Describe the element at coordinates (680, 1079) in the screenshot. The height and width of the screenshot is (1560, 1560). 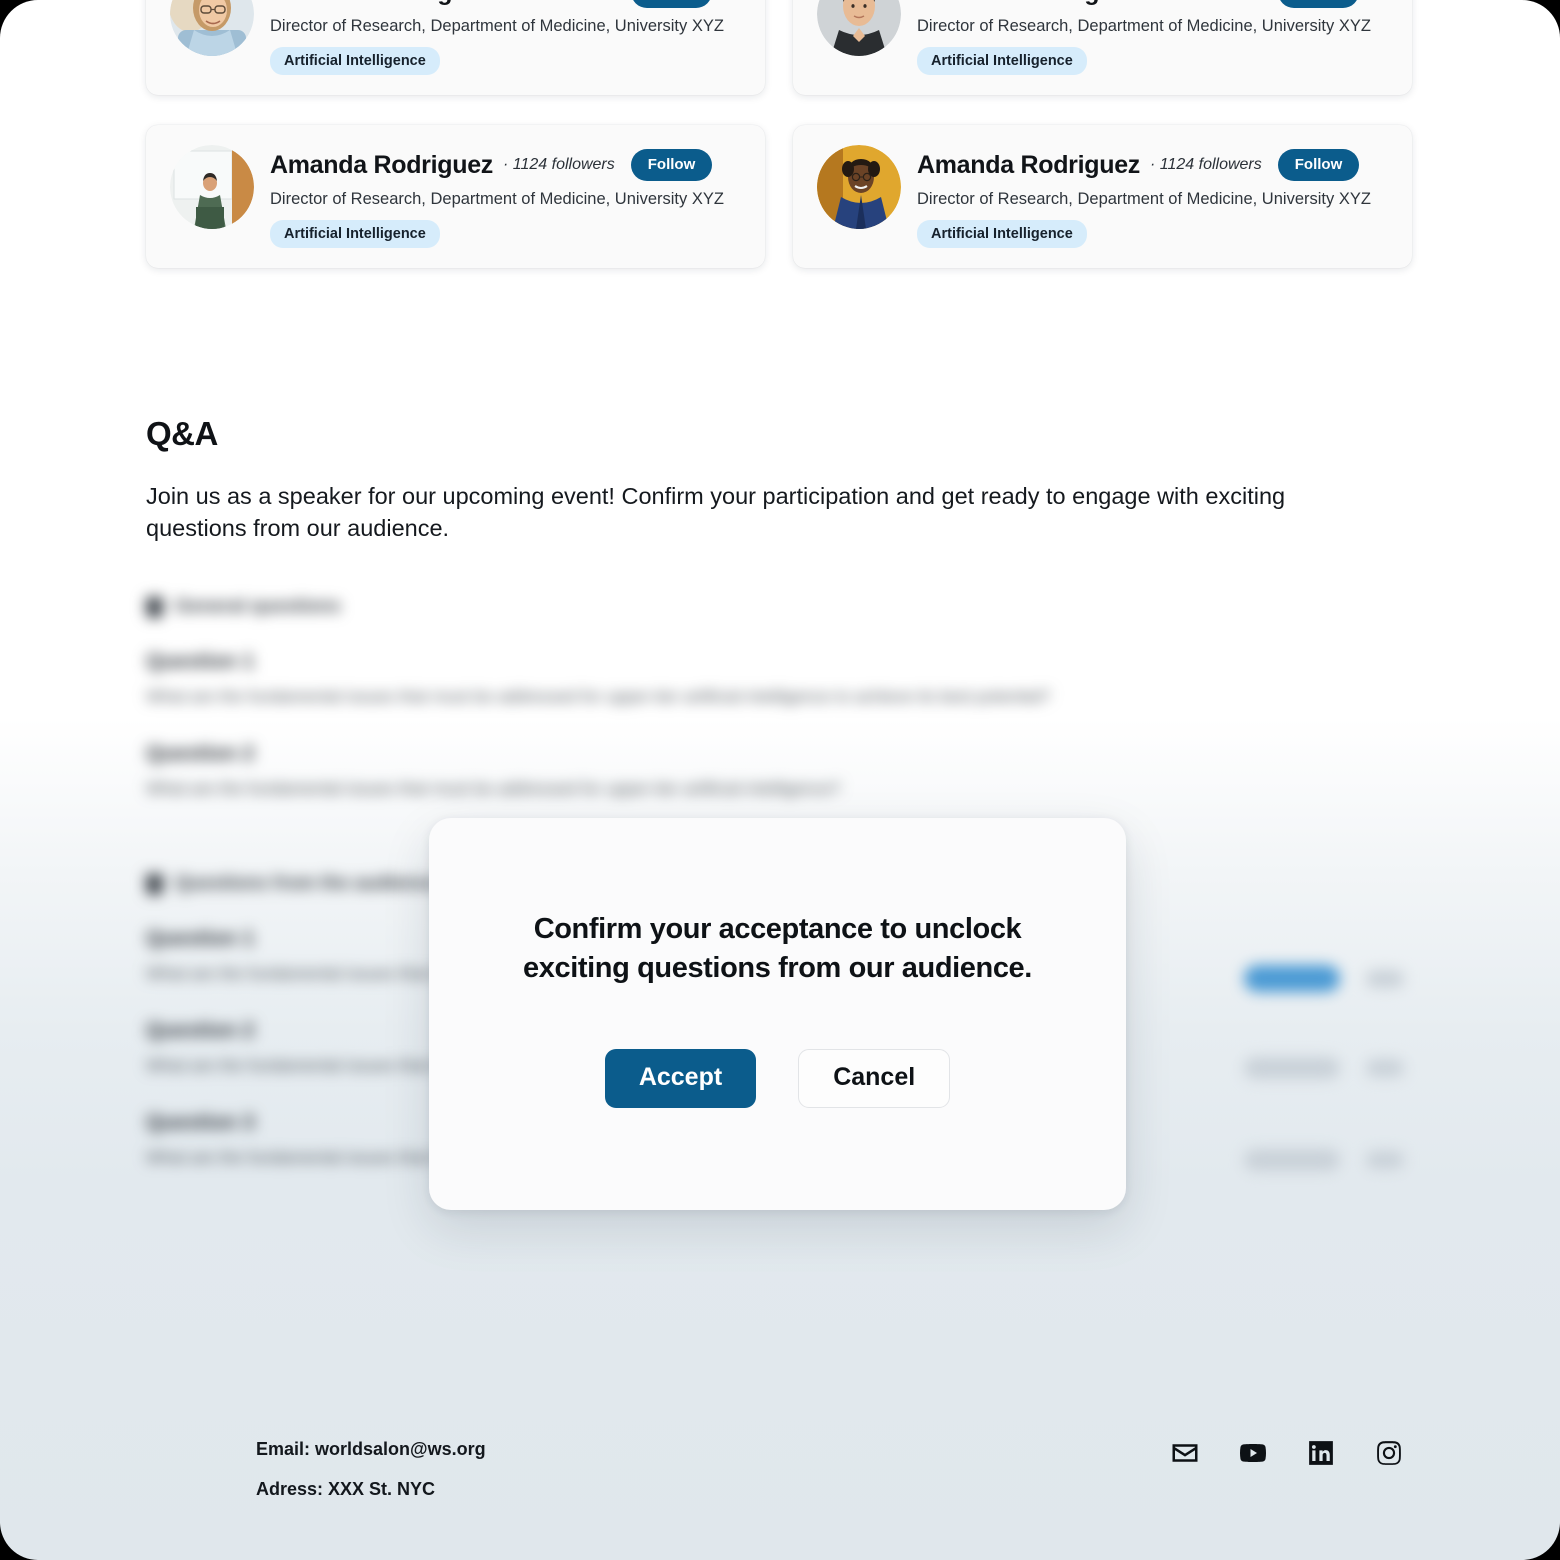
I see `accept-button: Accept` at that location.